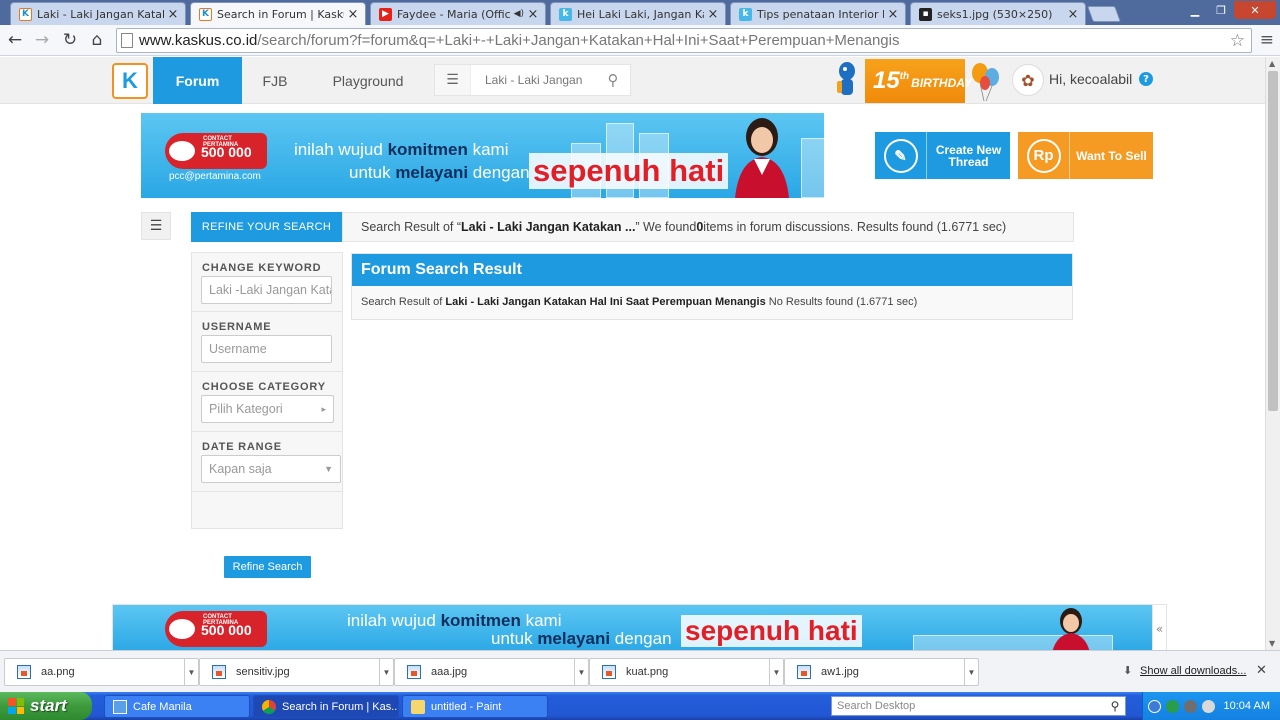 Image resolution: width=1280 pixels, height=720 pixels. I want to click on tab-label: Hei Laki Laki, Jangan Katakan, so click(640, 14).